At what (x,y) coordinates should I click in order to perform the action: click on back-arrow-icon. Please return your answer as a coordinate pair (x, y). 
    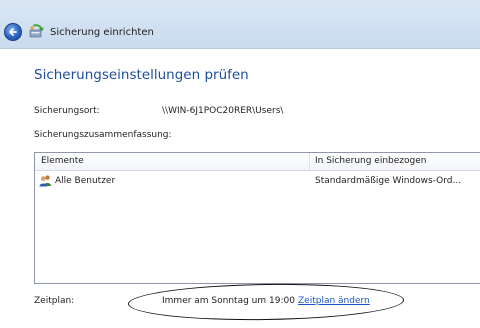
    Looking at the image, I should click on (13, 32).